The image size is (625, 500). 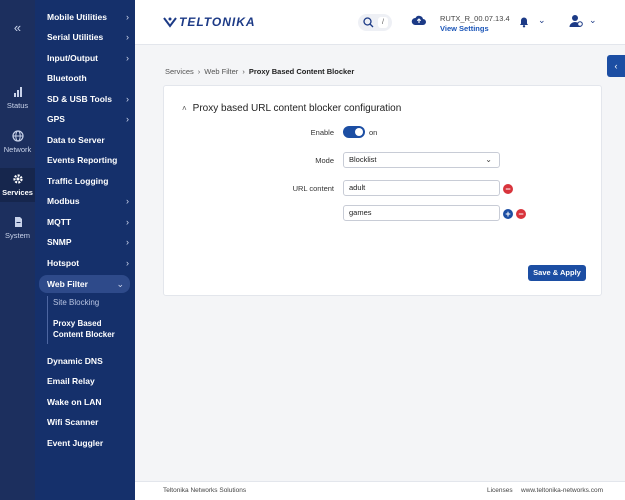 I want to click on url-value: games, so click(x=360, y=212).